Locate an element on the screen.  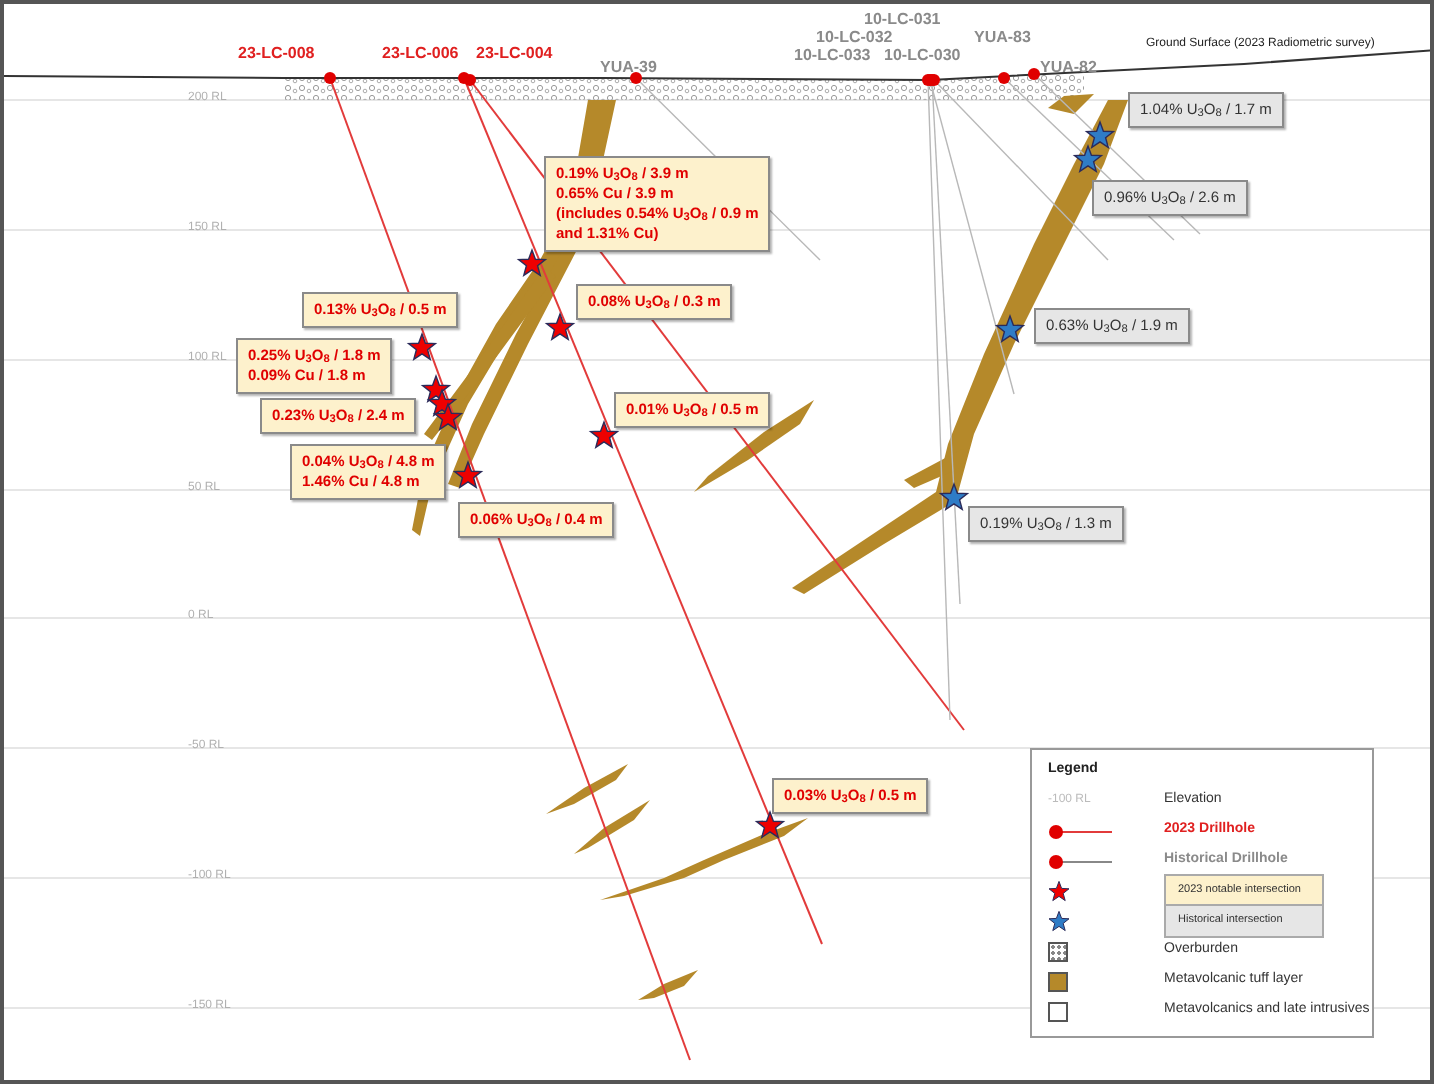
drillhole-label: 10-LC-030 is located at coordinates (922, 56).